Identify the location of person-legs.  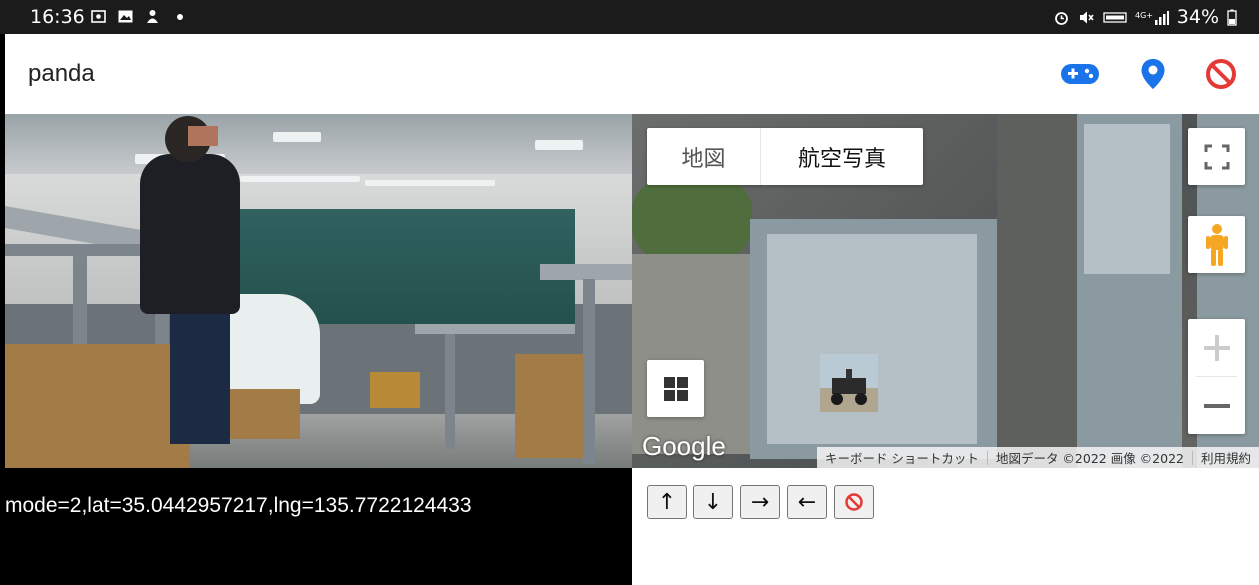
(200, 374).